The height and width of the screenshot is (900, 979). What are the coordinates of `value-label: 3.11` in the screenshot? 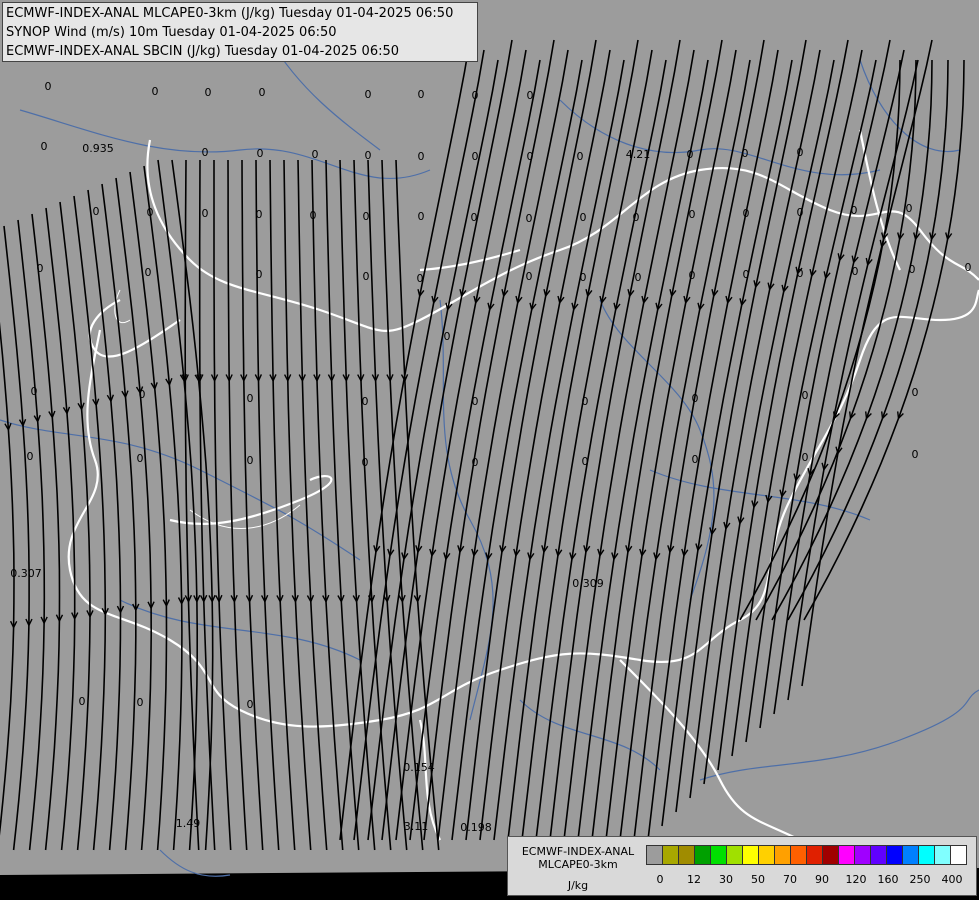 It's located at (416, 826).